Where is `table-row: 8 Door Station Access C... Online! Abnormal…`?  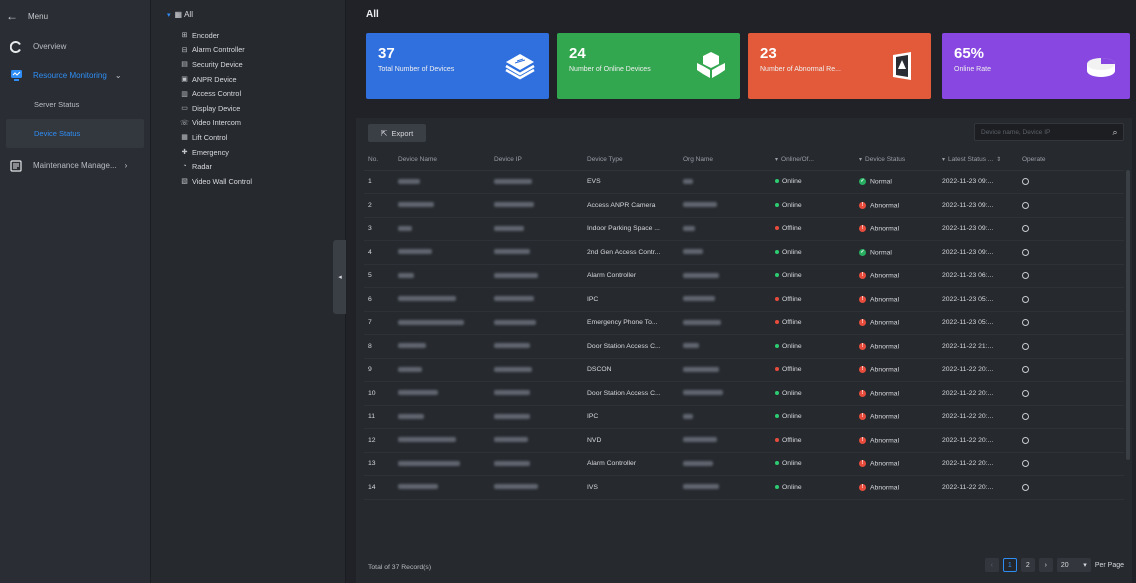 table-row: 8 Door Station Access C... Online! Abnormal… is located at coordinates (744, 346).